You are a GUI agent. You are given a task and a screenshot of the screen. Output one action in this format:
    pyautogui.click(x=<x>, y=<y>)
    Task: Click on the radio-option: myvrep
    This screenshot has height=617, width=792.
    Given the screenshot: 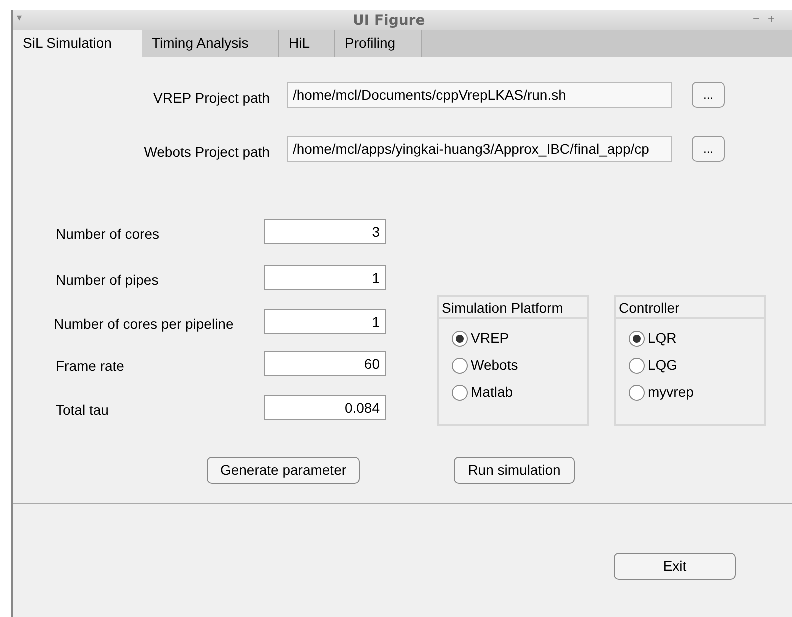 What is the action you would take?
    pyautogui.click(x=661, y=392)
    